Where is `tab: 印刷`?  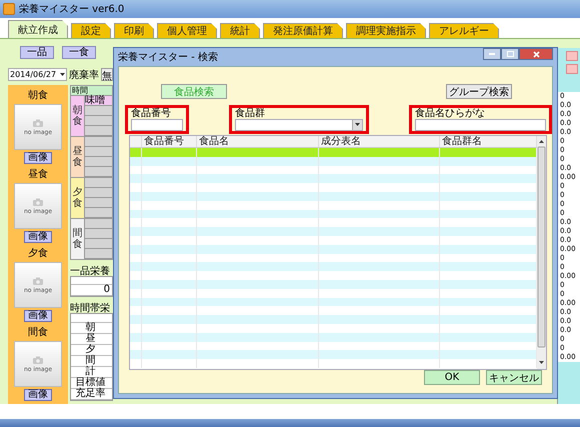 tab: 印刷 is located at coordinates (134, 30).